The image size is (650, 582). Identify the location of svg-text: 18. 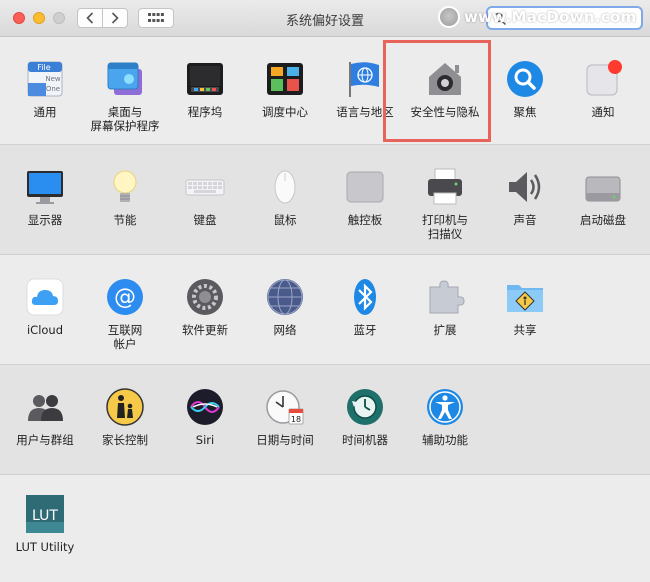
(296, 419).